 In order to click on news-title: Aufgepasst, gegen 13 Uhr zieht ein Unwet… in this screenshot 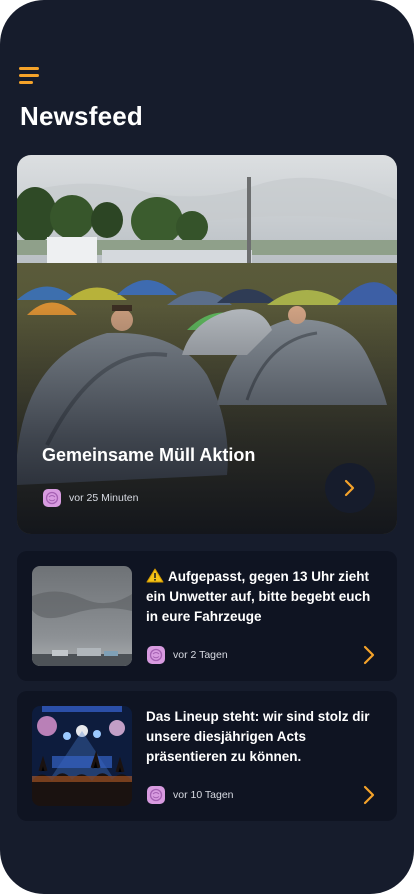, I will do `click(258, 597)`.